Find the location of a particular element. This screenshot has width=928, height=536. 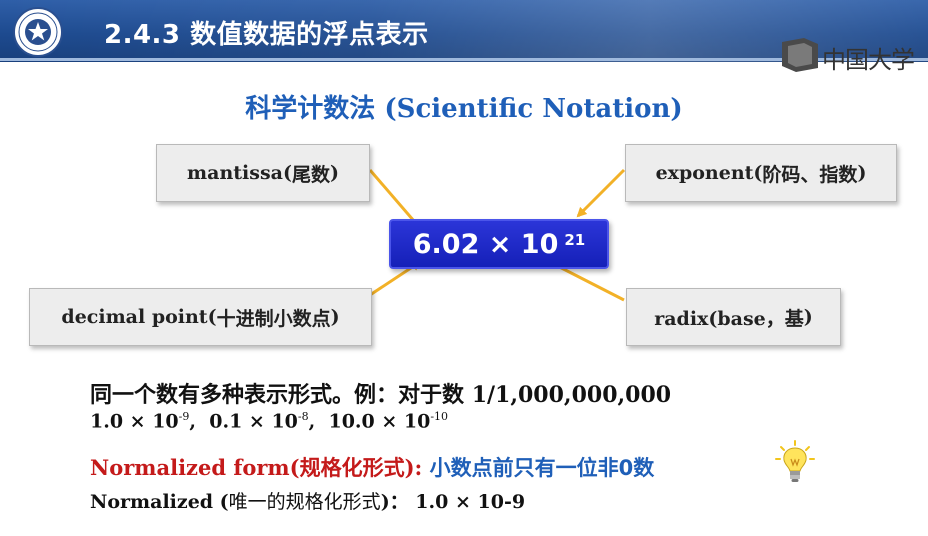

exponent-label-close: ) is located at coordinates (862, 173).